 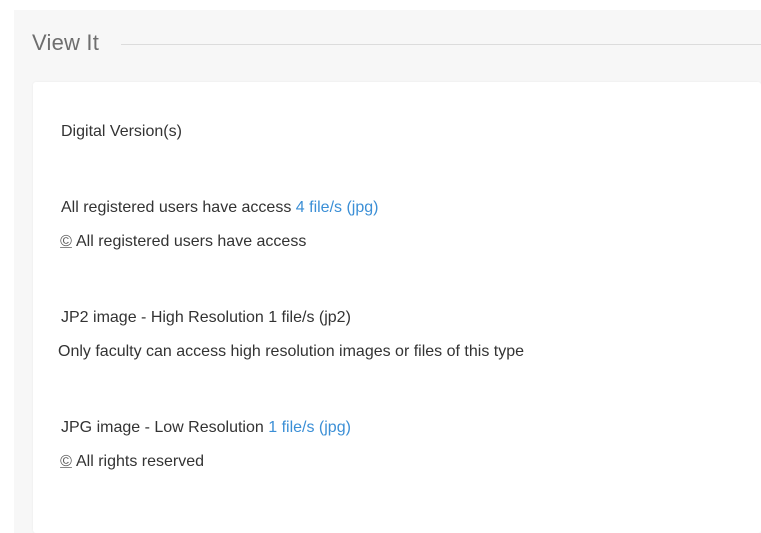 I want to click on file-link-jpg-4: 4 file/s (jpg), so click(x=337, y=207).